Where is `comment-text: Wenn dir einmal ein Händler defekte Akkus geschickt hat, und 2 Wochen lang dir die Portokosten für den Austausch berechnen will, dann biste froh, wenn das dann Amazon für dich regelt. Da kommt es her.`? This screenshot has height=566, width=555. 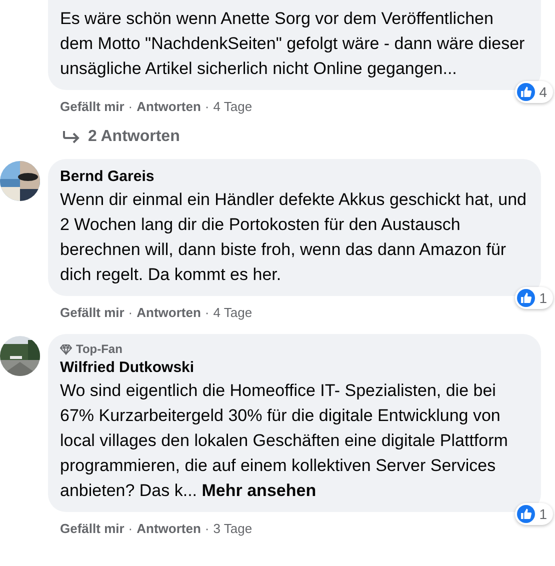 comment-text: Wenn dir einmal ein Händler defekte Akkus geschickt hat, und 2 Wochen lang dir die Portokosten für den Austausch berechnen will, dann biste froh, wenn das dann Amazon für dich regelt. Da kommt es her. is located at coordinates (294, 237).